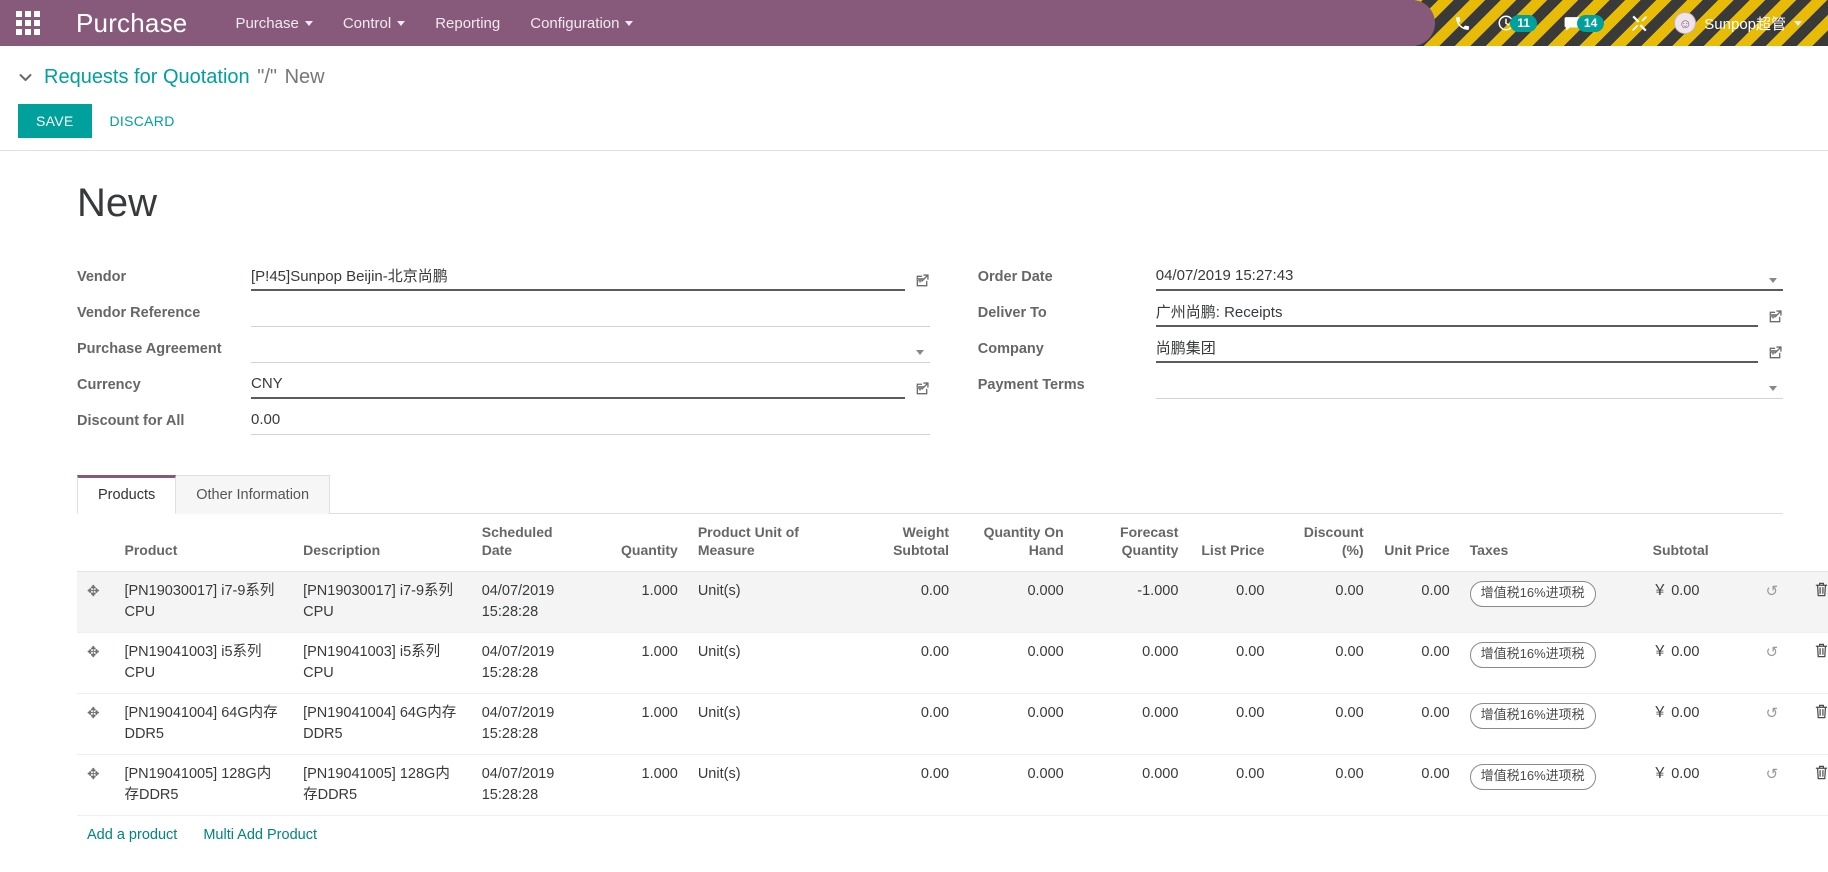 The image size is (1828, 872). Describe the element at coordinates (382, 663) in the screenshot. I see `cell-description: [PN19041003] i5系列CPU` at that location.